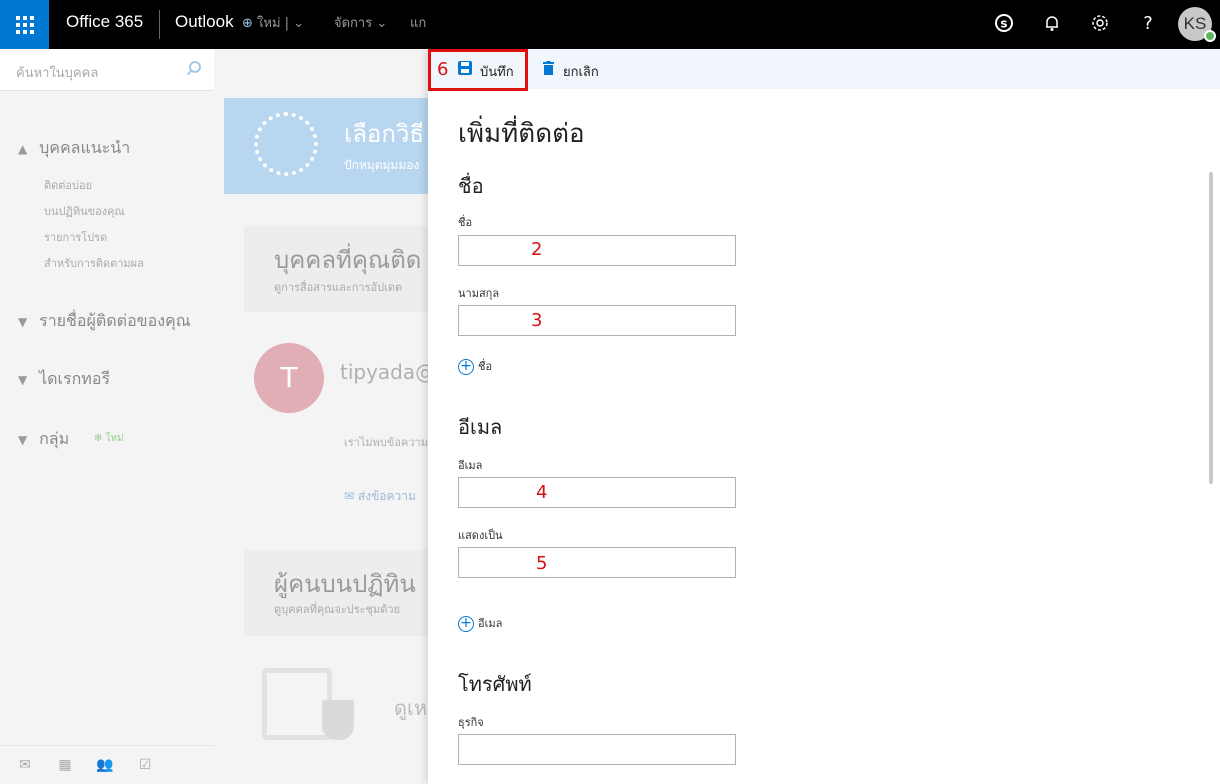 The image size is (1220, 784). What do you see at coordinates (386, 442) in the screenshot?
I see `person-note: เราไม่พบข้อความ` at bounding box center [386, 442].